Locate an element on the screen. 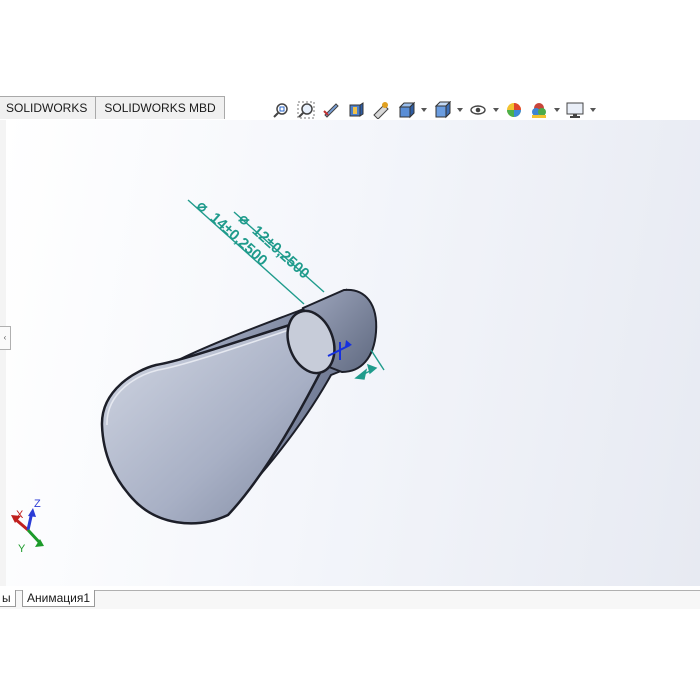 This screenshot has width=700, height=700. view-orientation-icon is located at coordinates (406, 110).